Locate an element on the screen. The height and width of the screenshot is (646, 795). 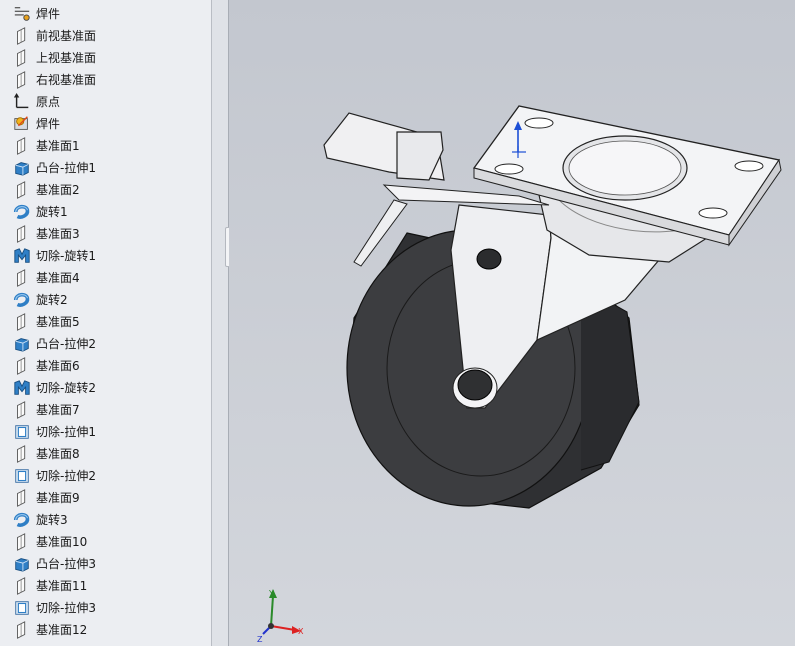
tree-item: 基准面1 is located at coordinates (105, 146).